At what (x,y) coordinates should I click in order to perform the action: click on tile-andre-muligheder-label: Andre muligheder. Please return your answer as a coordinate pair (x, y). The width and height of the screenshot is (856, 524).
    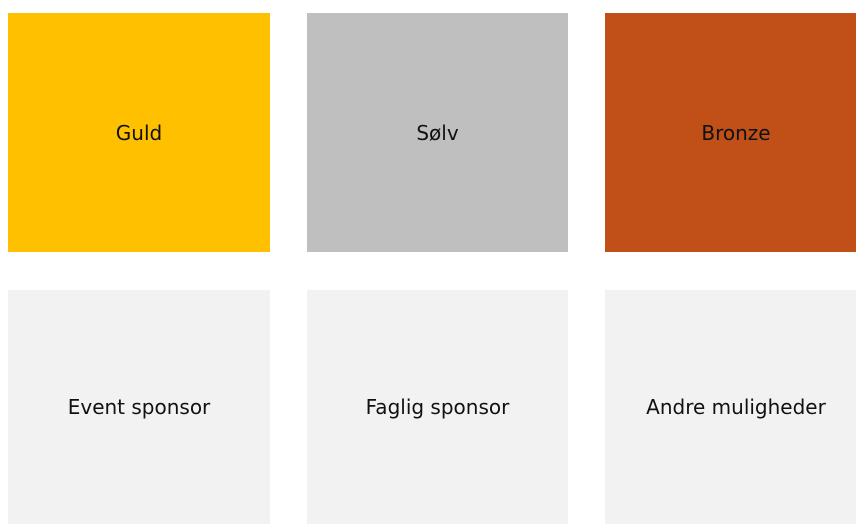
    Looking at the image, I should click on (736, 407).